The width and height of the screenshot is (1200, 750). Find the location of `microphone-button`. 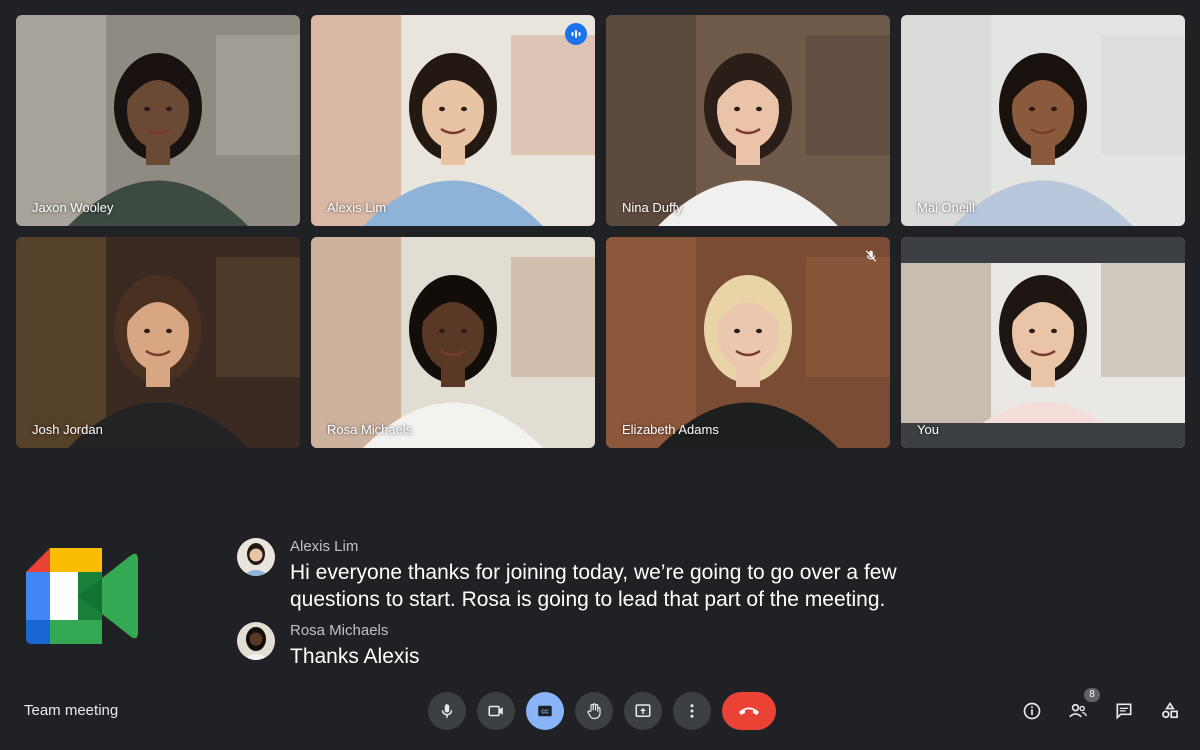

microphone-button is located at coordinates (447, 711).